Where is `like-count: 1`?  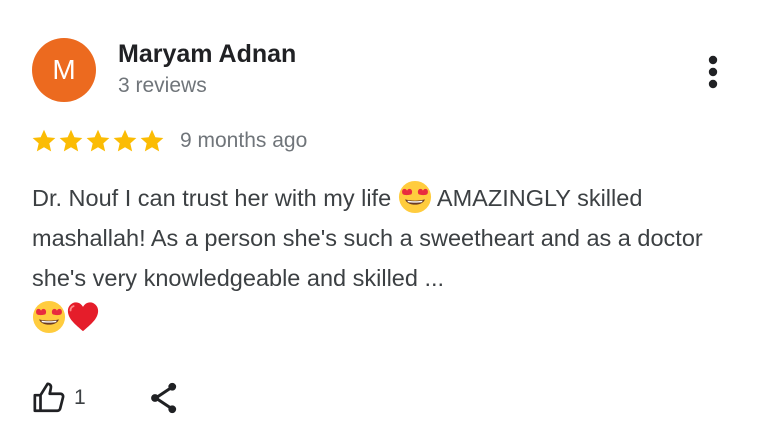 like-count: 1 is located at coordinates (80, 397).